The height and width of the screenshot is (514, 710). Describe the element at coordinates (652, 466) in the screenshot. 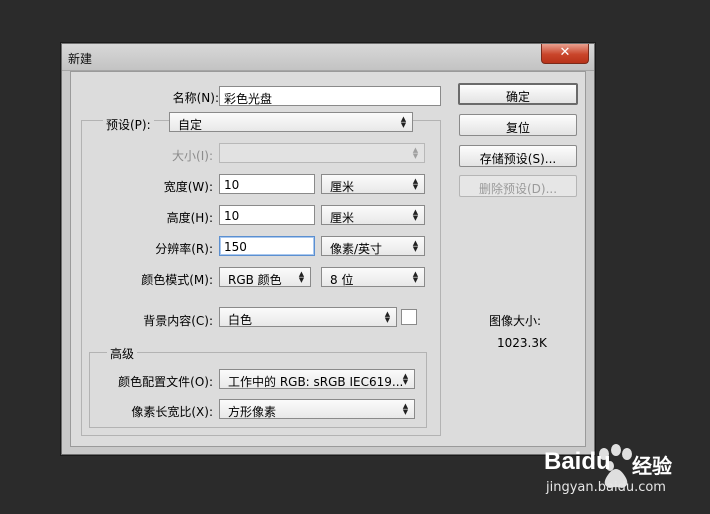

I see `watermark-brand-cn: 经验` at that location.